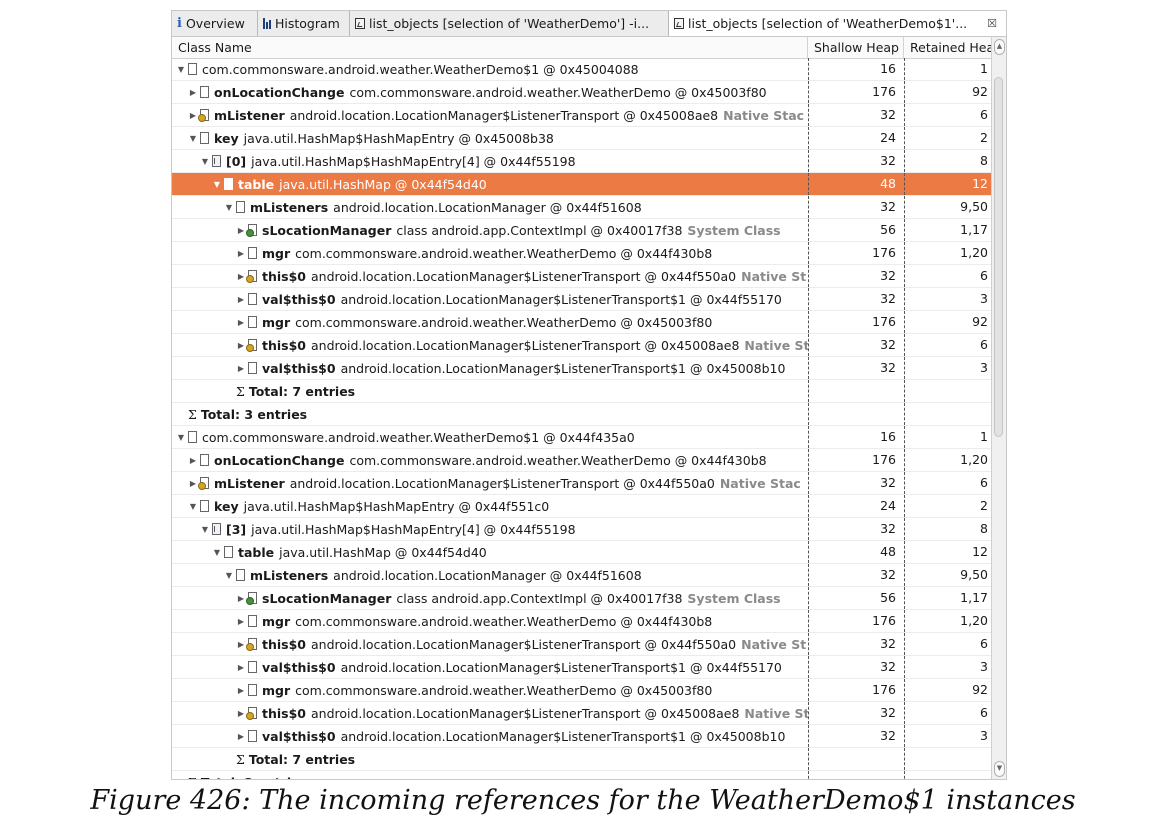 The width and height of the screenshot is (1166, 831). Describe the element at coordinates (203, 483) in the screenshot. I see `native-stack-ref-icon` at that location.